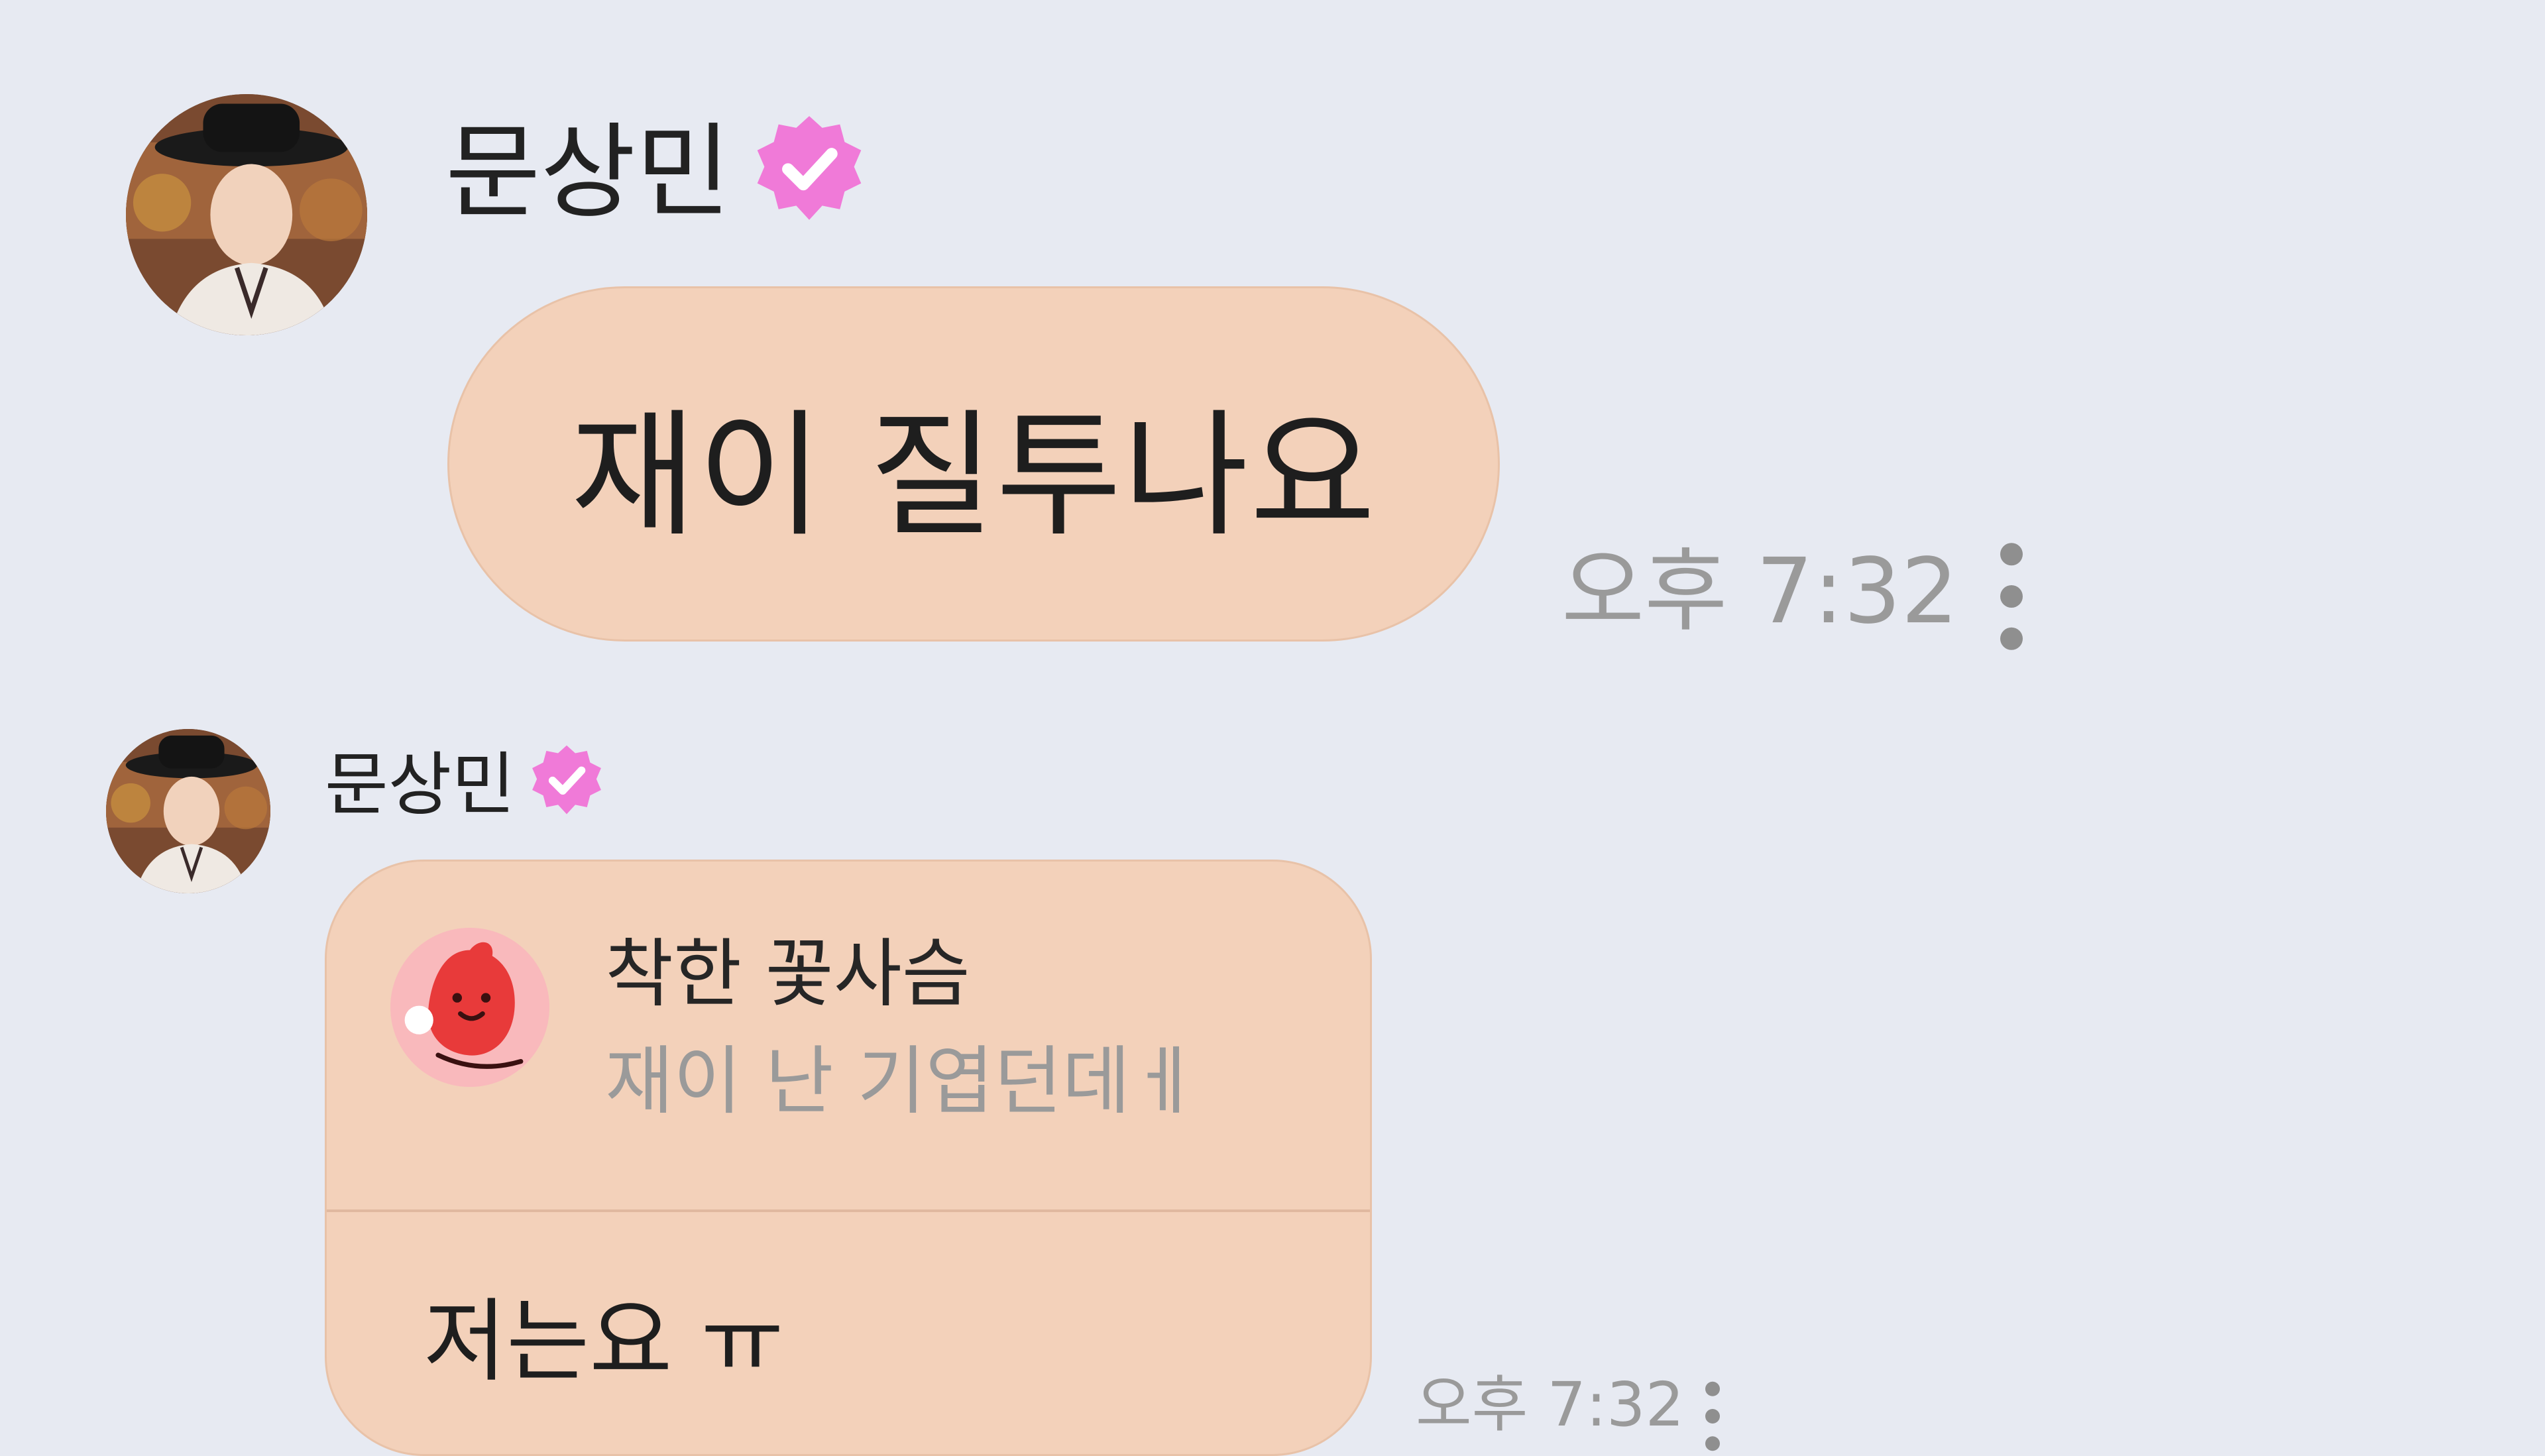 Image resolution: width=2545 pixels, height=1456 pixels. I want to click on message-text: 저는요 ㅠ, so click(604, 1342).